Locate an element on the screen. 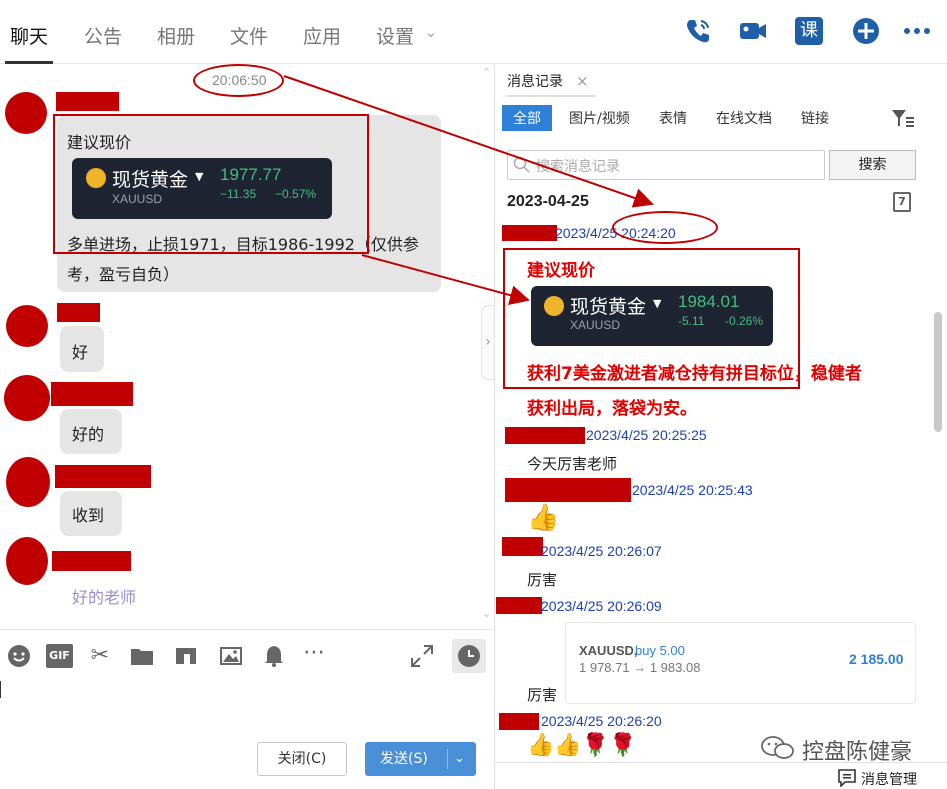  input-toolbar: GIF ✂ ⋯ is located at coordinates (246, 655).